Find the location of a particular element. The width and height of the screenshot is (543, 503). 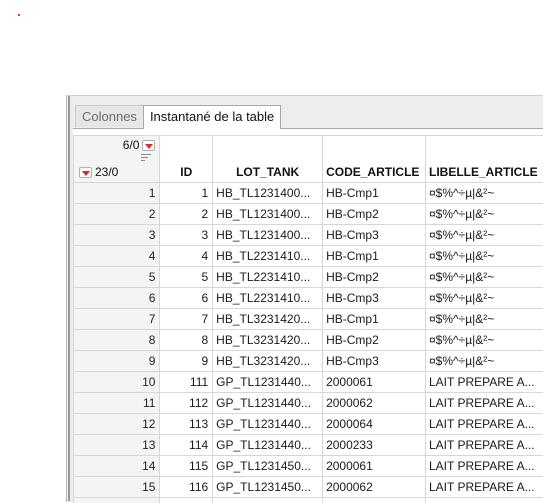

table-row: 55HB_TL2231410...HB-Cmp2¤$%^÷µ|&²~ is located at coordinates (308, 277).